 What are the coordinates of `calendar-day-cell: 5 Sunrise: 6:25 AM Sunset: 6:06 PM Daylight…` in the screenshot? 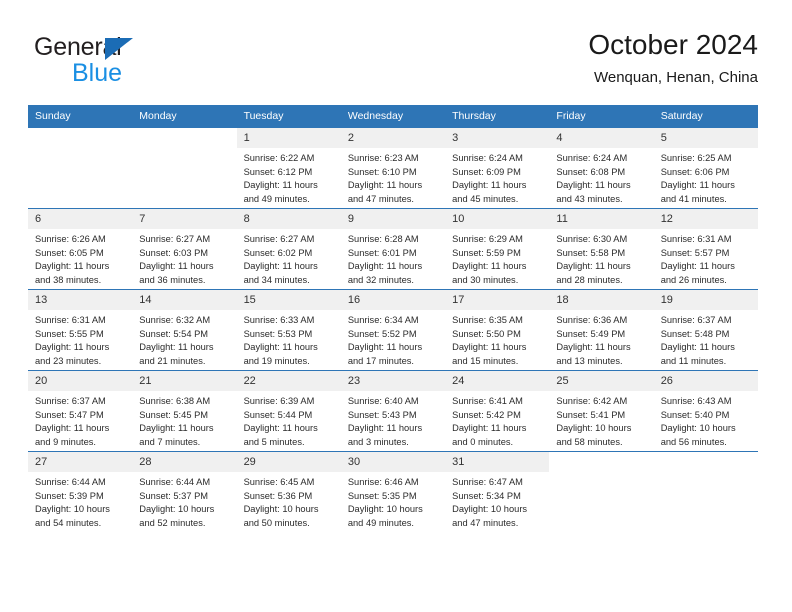 It's located at (705, 168).